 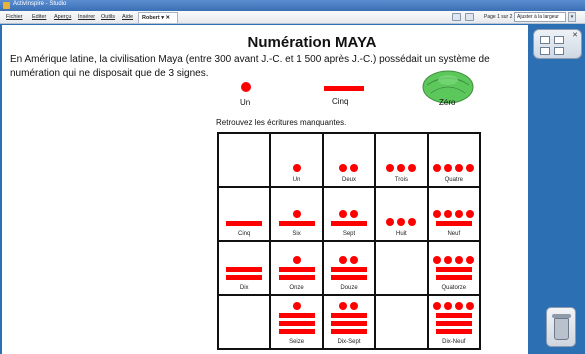 I want to click on numeral-label: Trois, so click(x=401, y=180).